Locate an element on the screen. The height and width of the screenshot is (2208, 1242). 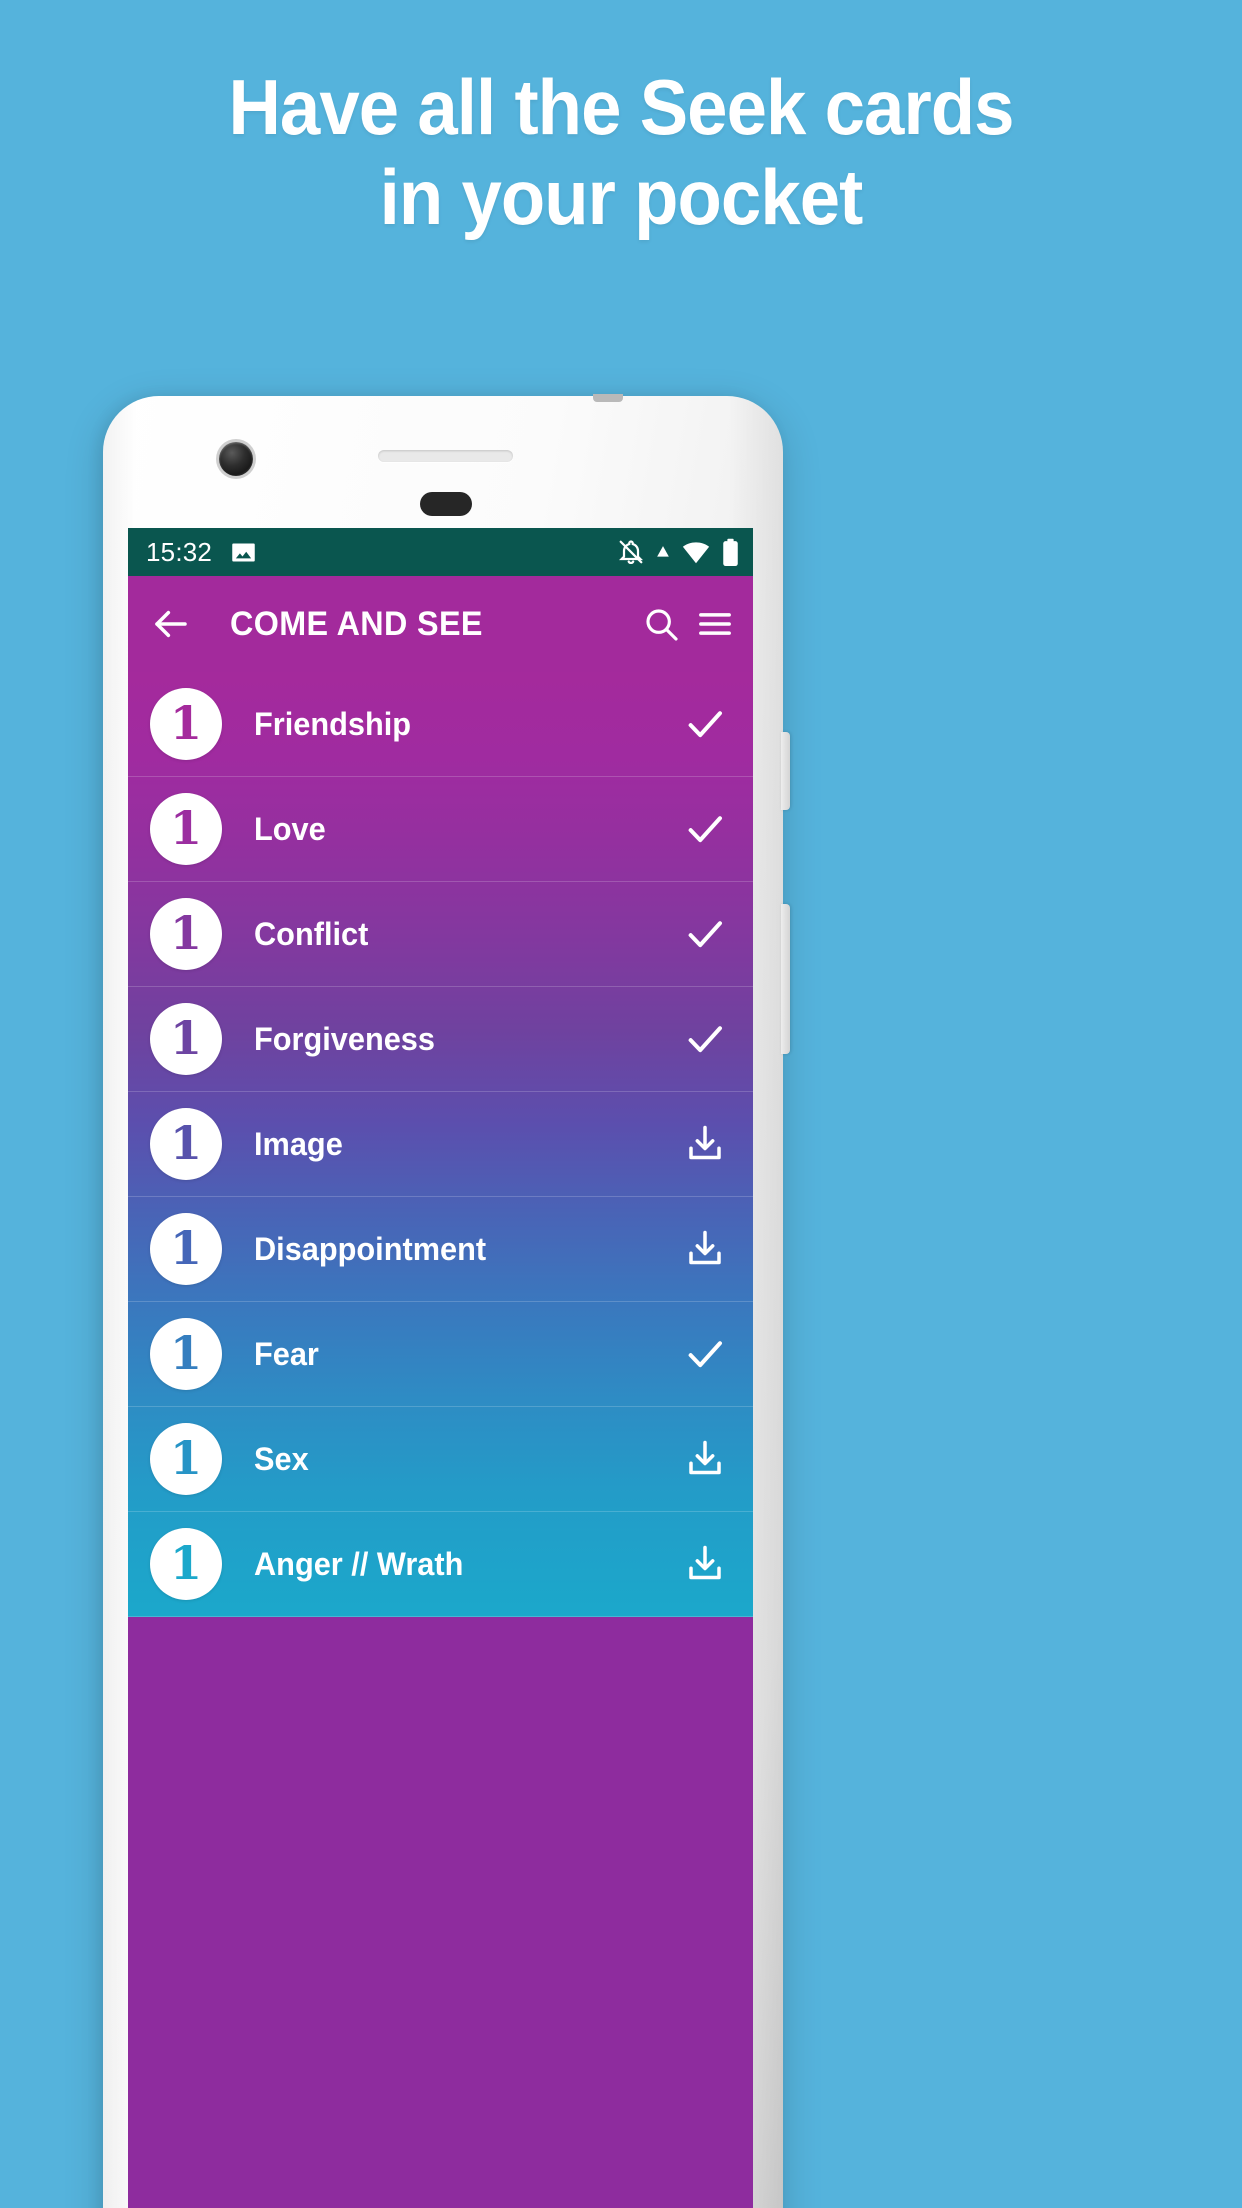
promo-headline: Have all the Seek cards in your pocket is located at coordinates (620, 152).